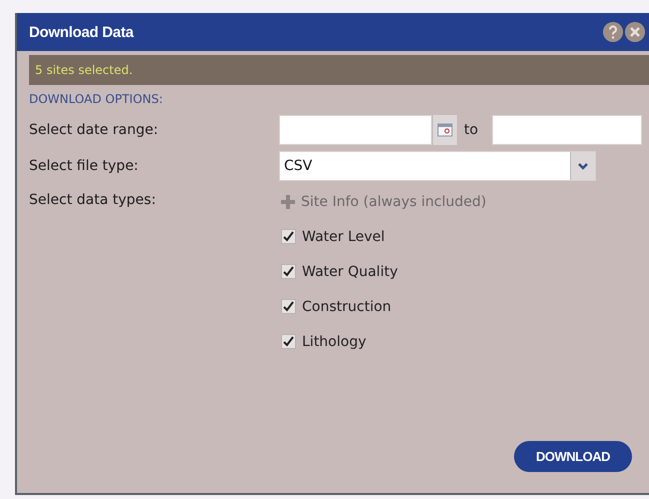 This screenshot has height=499, width=649. I want to click on range-separator: to, so click(471, 130).